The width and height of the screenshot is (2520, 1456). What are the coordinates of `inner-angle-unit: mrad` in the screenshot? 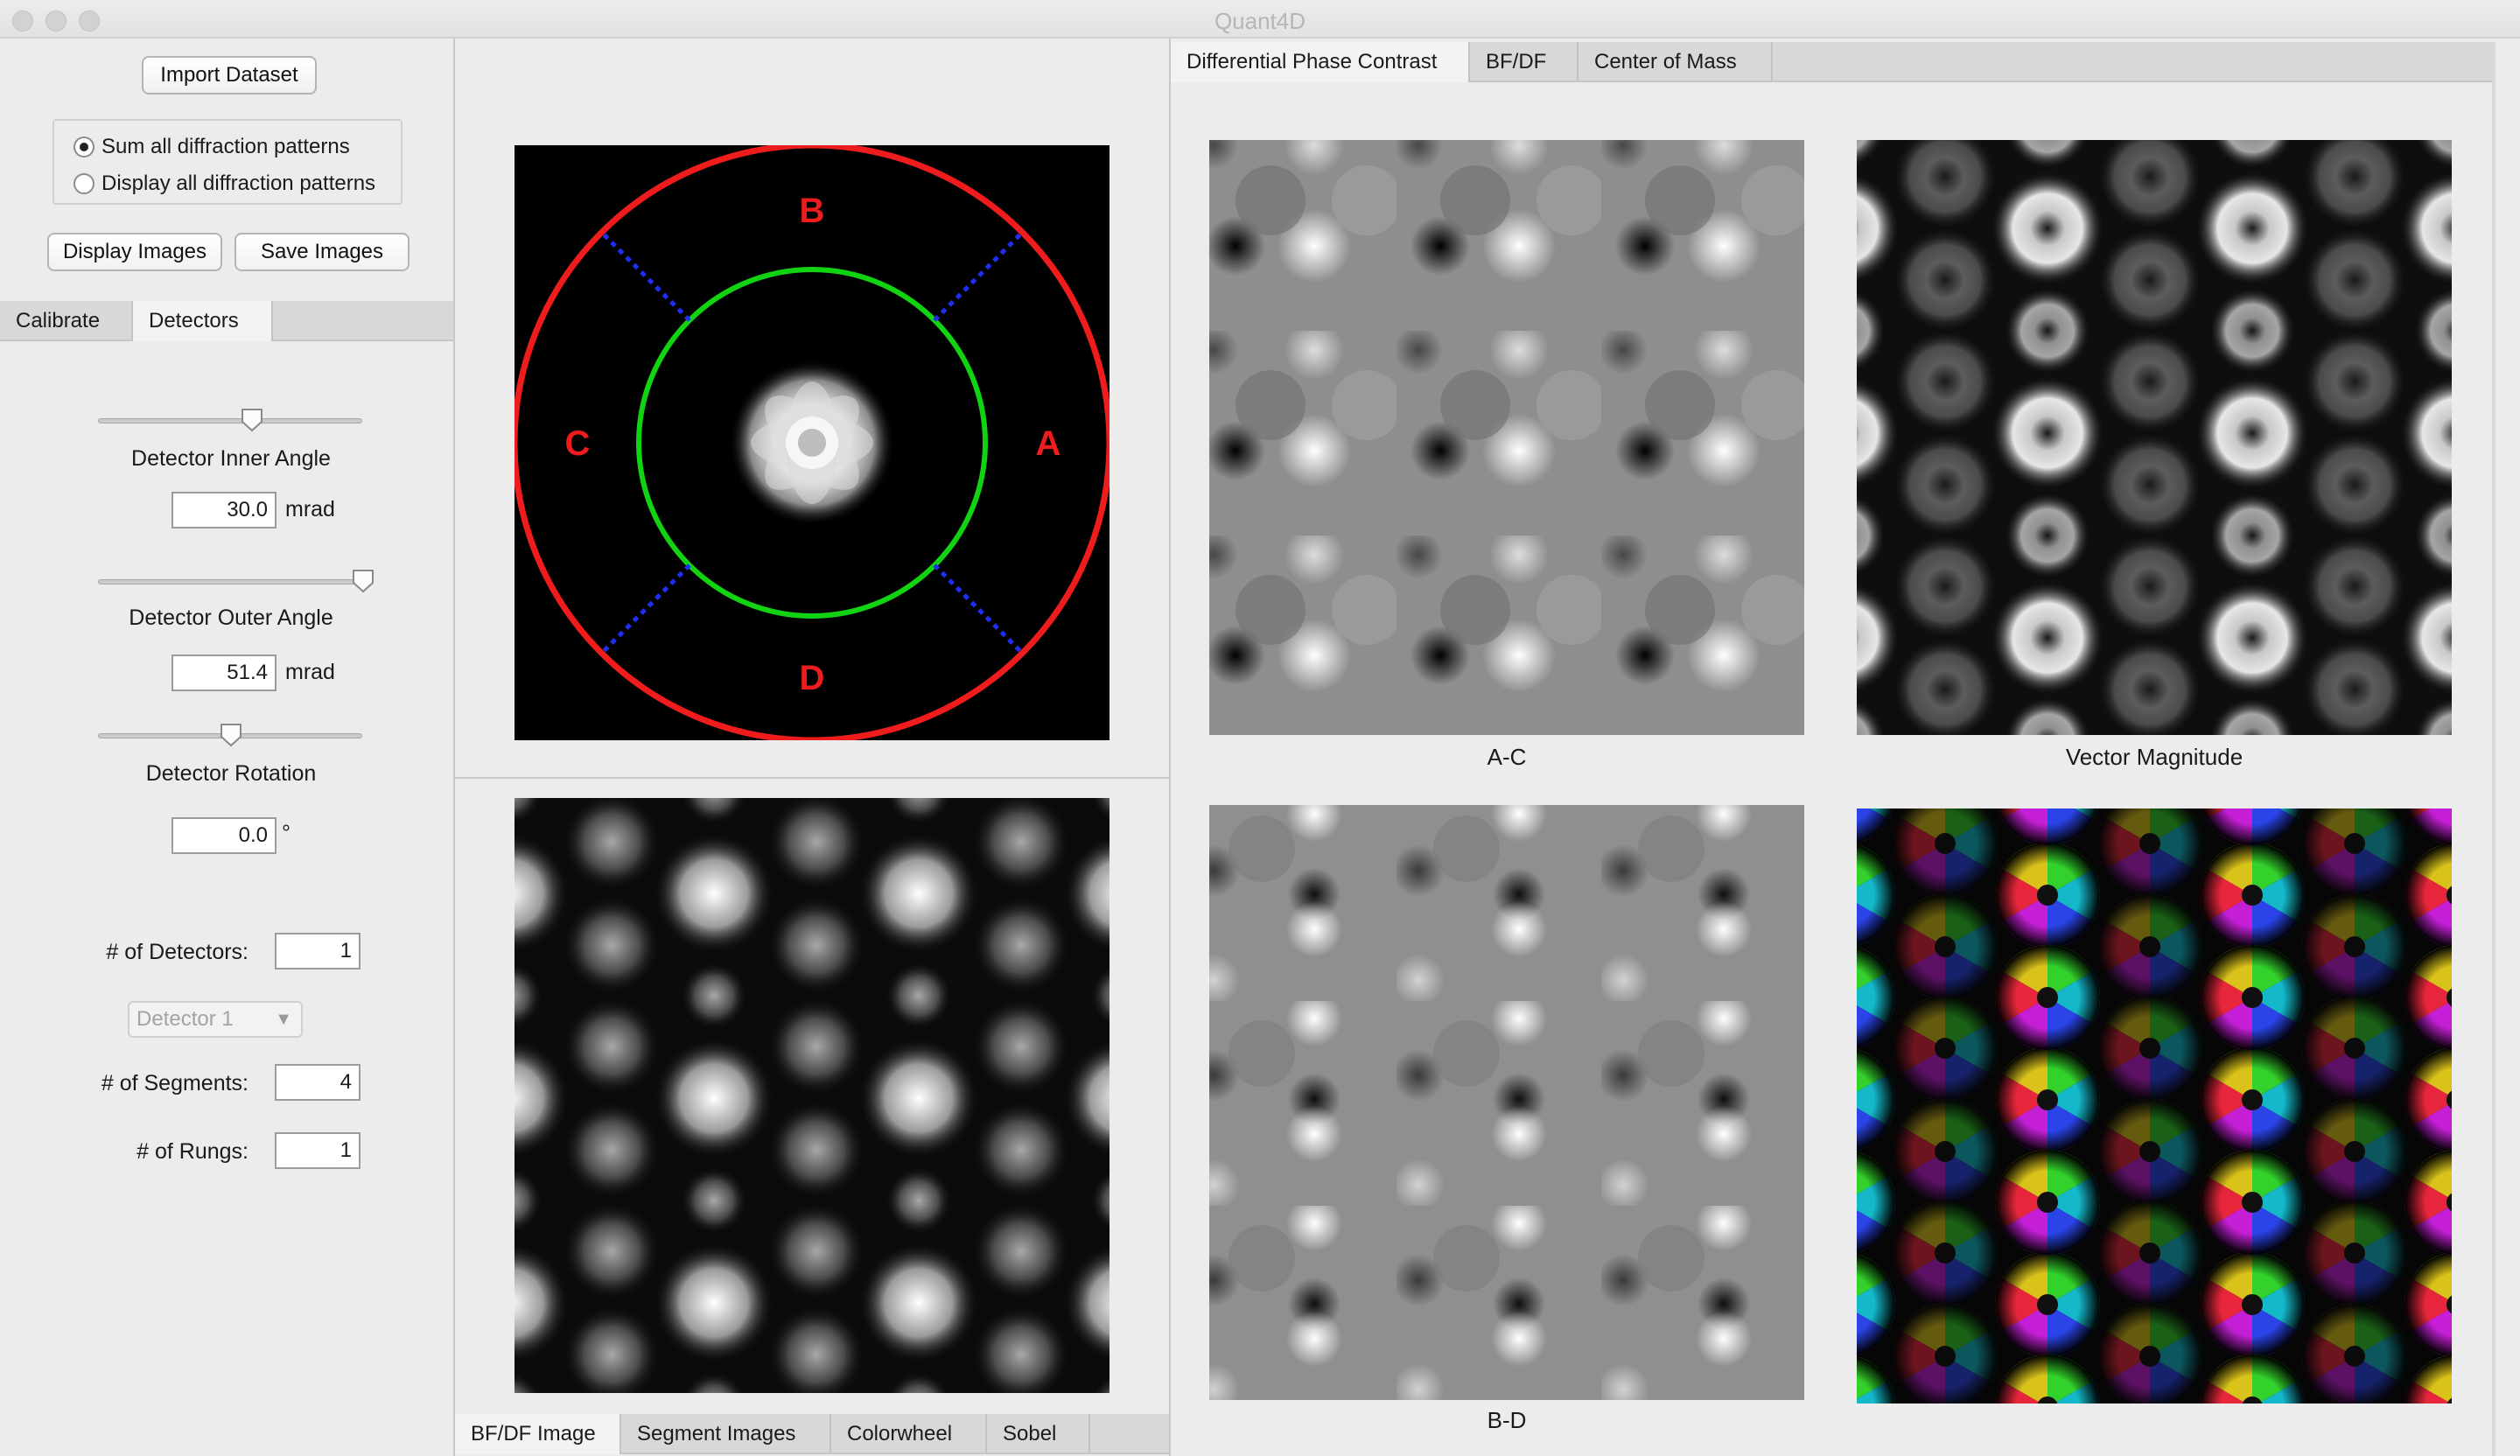 It's located at (310, 509).